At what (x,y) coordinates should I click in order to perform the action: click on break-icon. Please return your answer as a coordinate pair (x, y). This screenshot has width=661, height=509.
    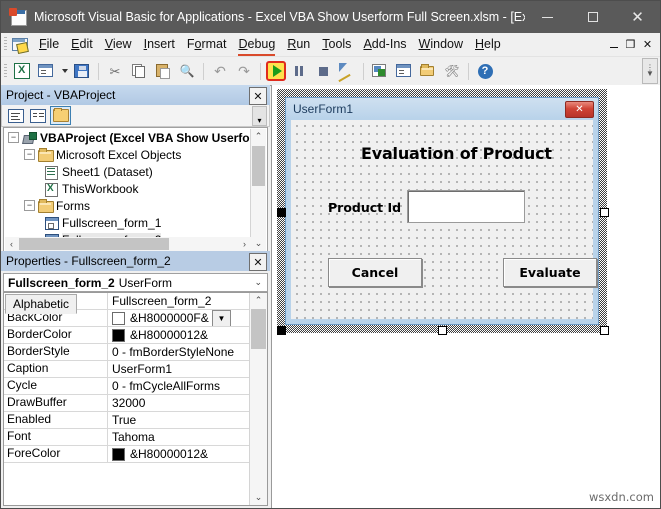
    Looking at the image, I should click on (299, 71).